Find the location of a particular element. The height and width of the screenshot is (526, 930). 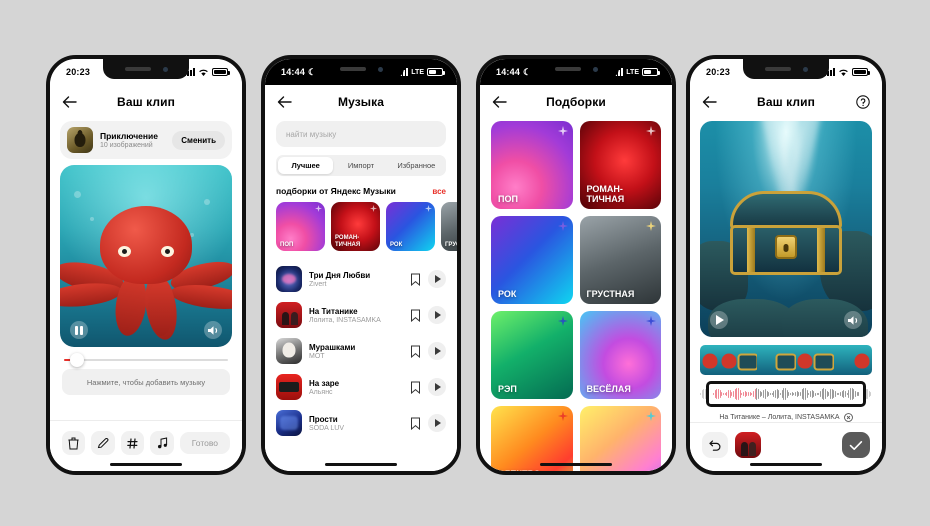

list-item: Мурашками MOT is located at coordinates (361, 351).